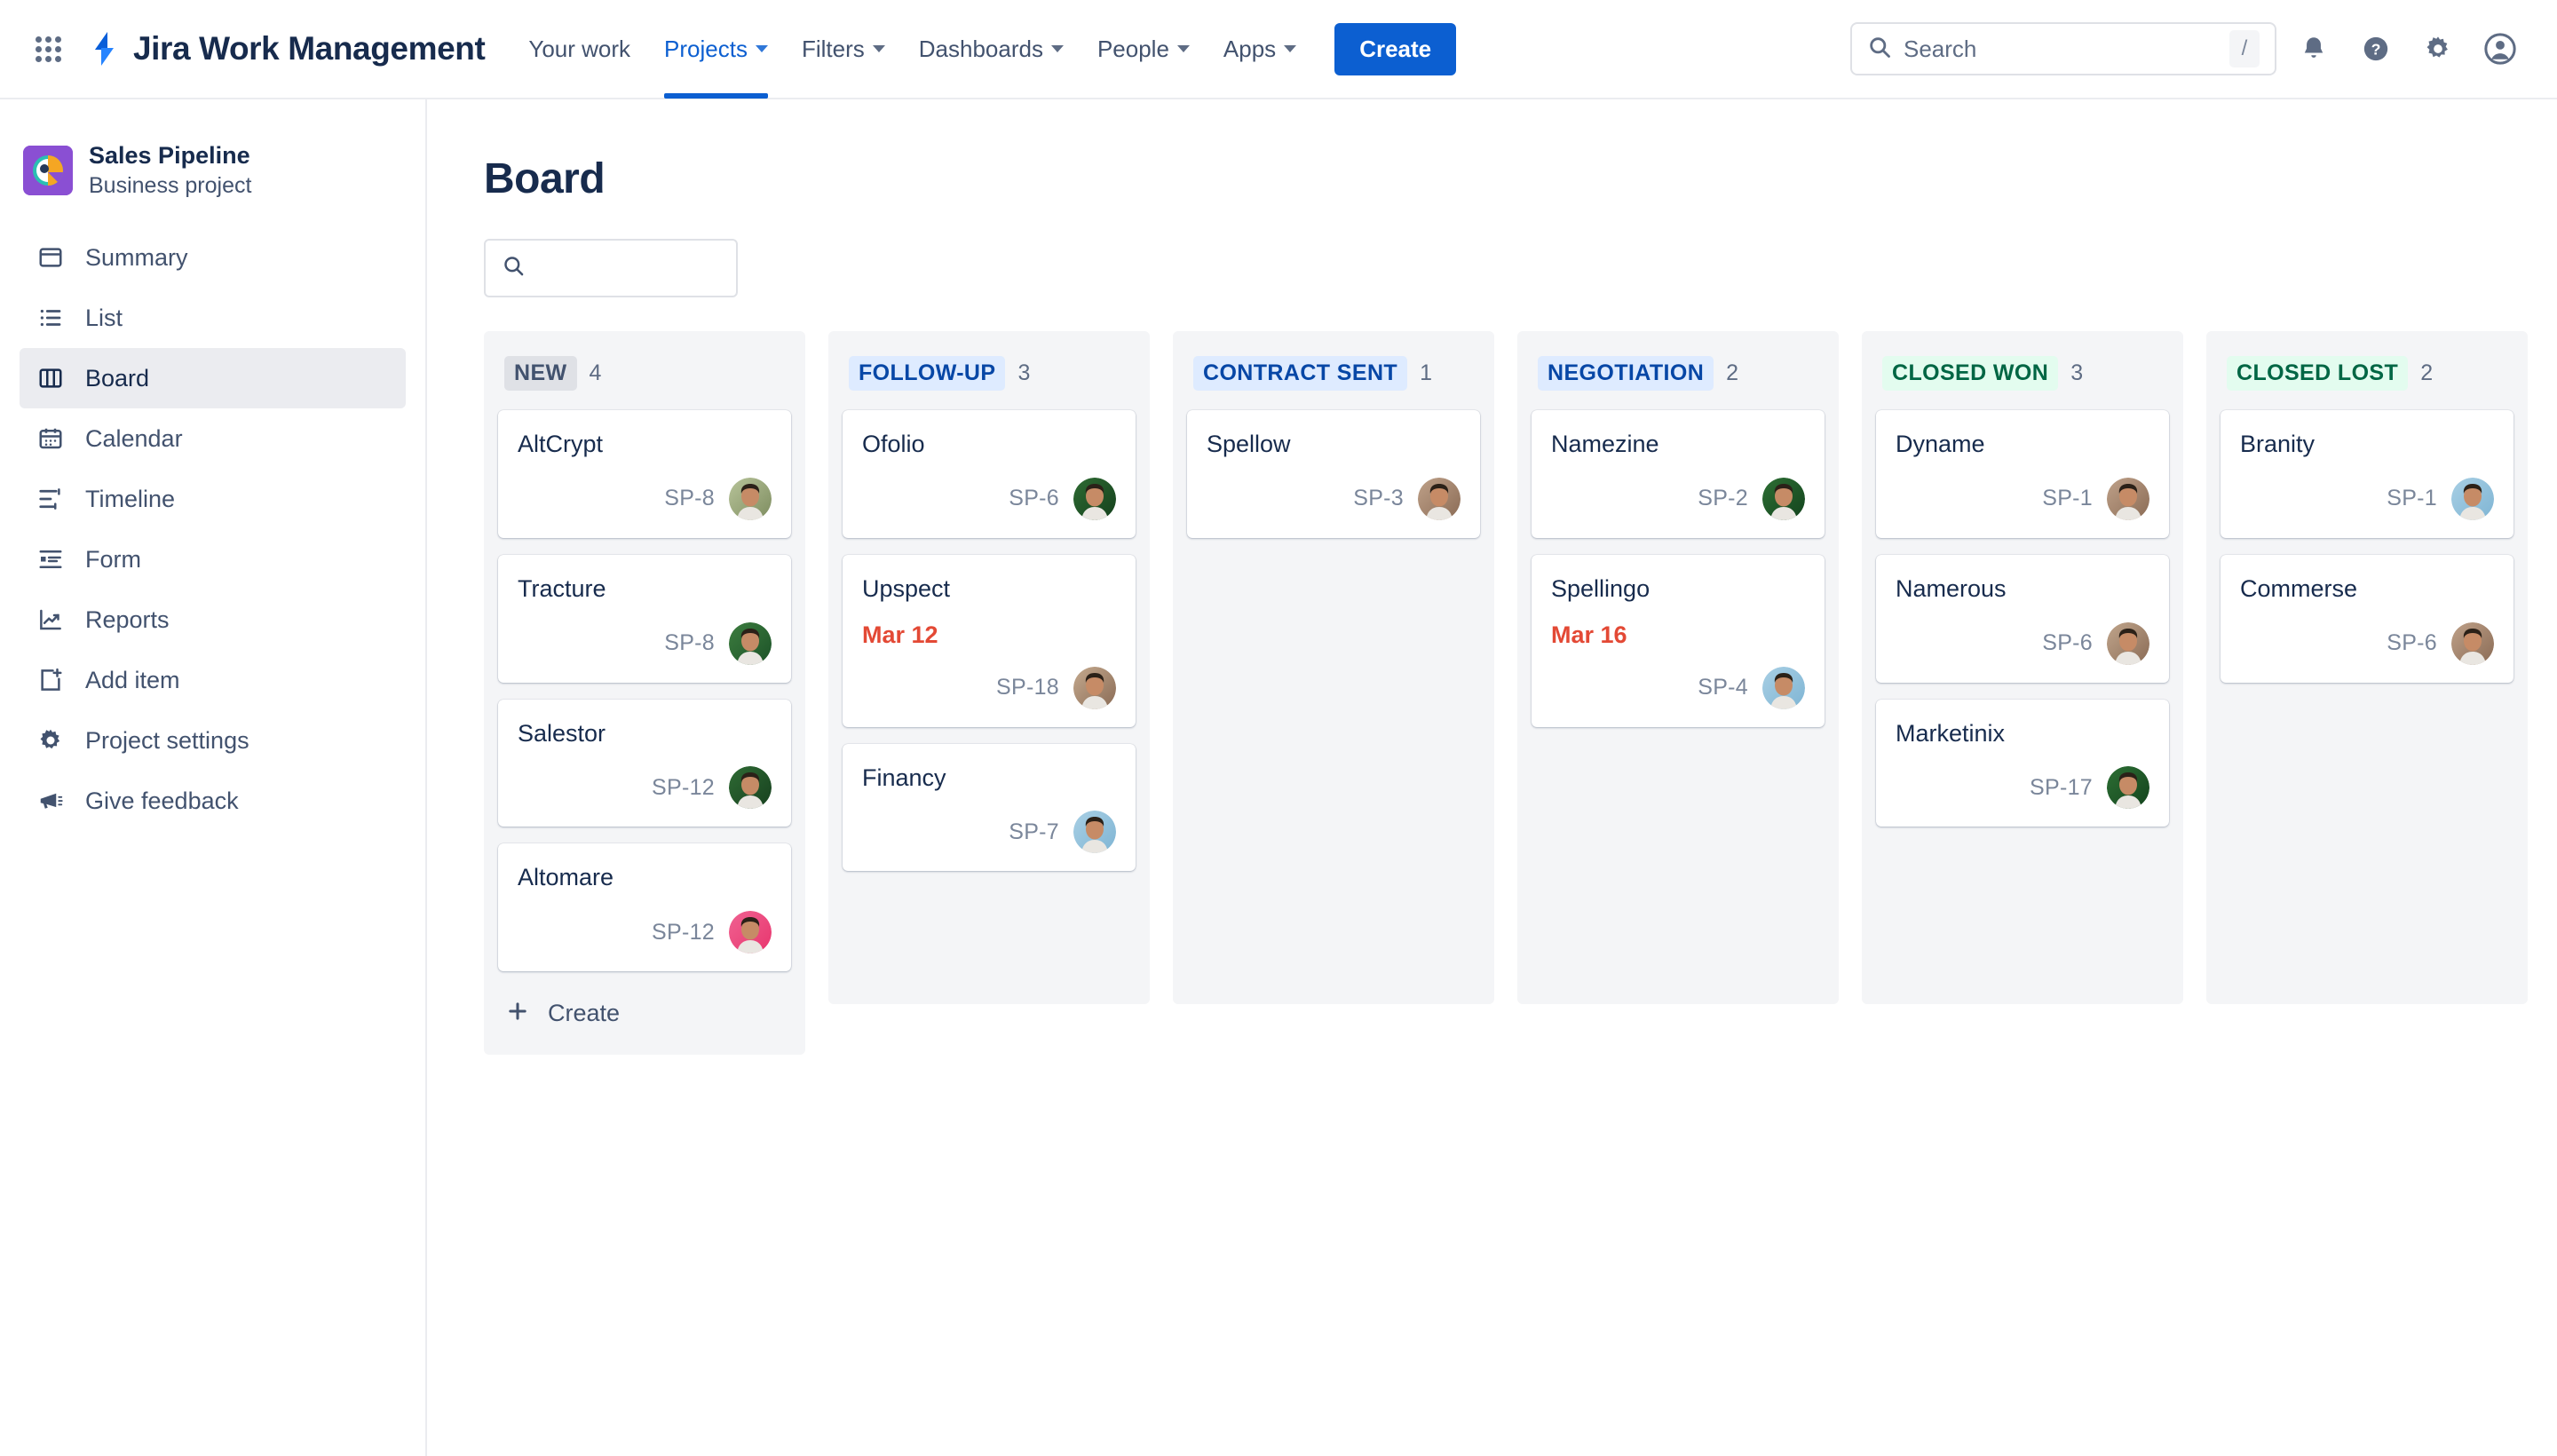 The image size is (2557, 1456). What do you see at coordinates (213, 620) in the screenshot?
I see `sidebar-item-reports: Reports` at bounding box center [213, 620].